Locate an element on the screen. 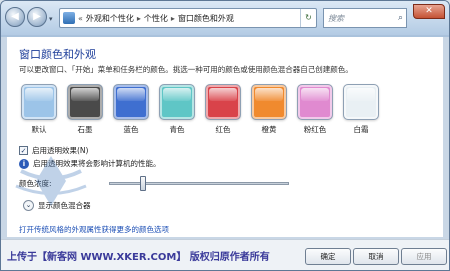  classic-appearance-link: 打开传统风格的外观属性获得更多的颜色选项 is located at coordinates (94, 229).